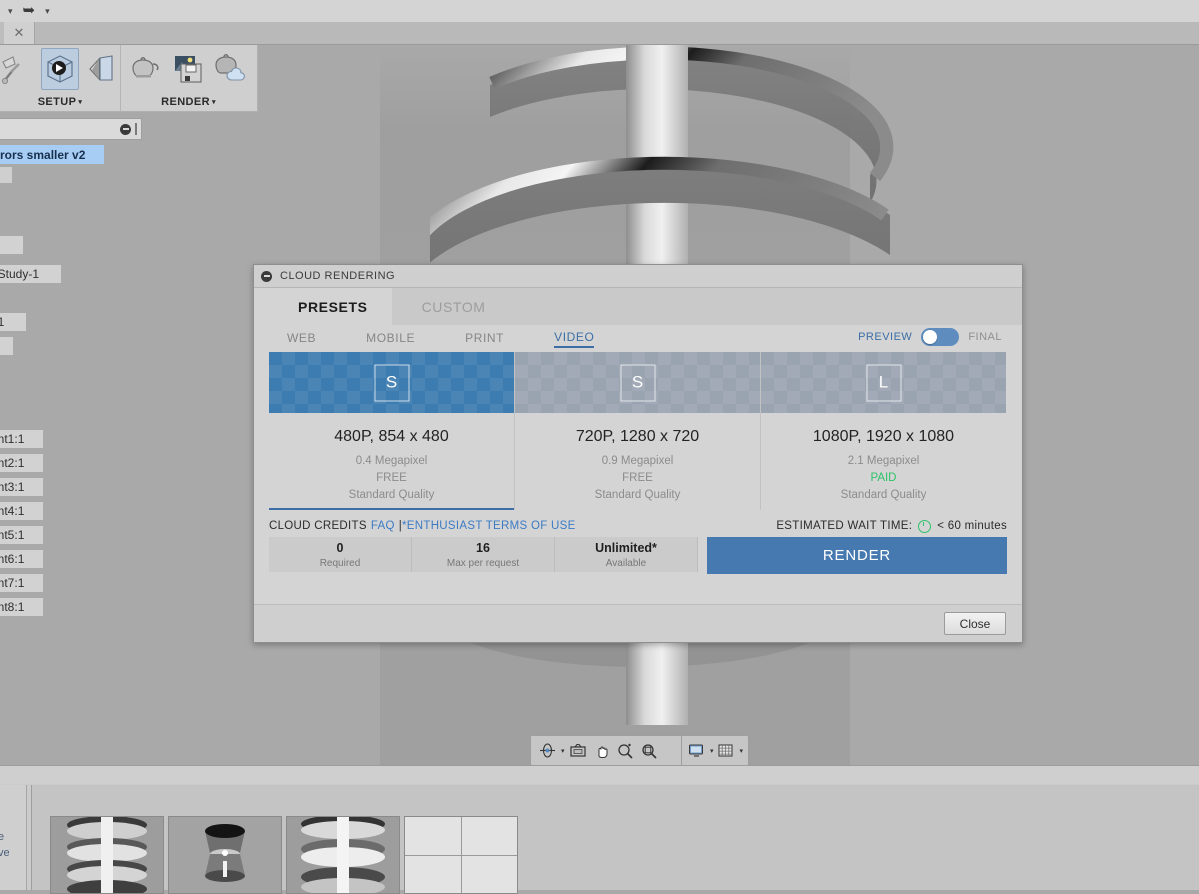 Image resolution: width=1199 pixels, height=894 pixels. I want to click on pan-icon, so click(602, 751).